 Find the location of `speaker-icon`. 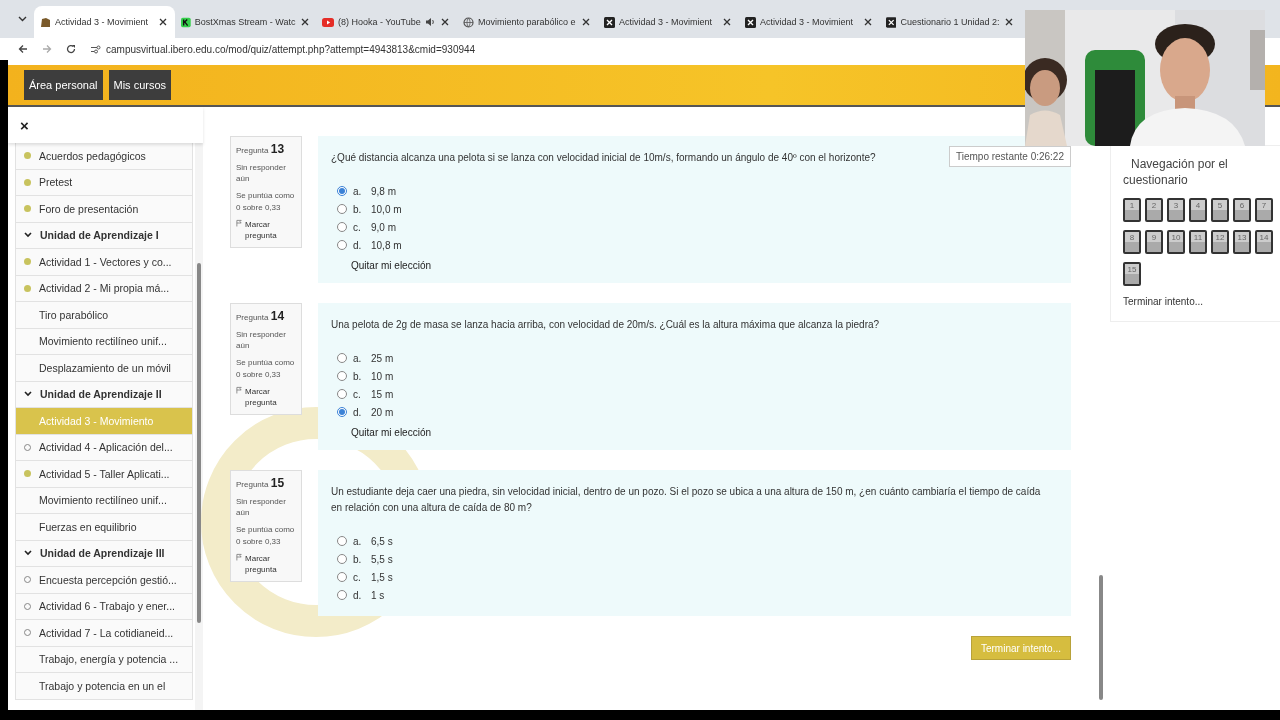

speaker-icon is located at coordinates (430, 22).